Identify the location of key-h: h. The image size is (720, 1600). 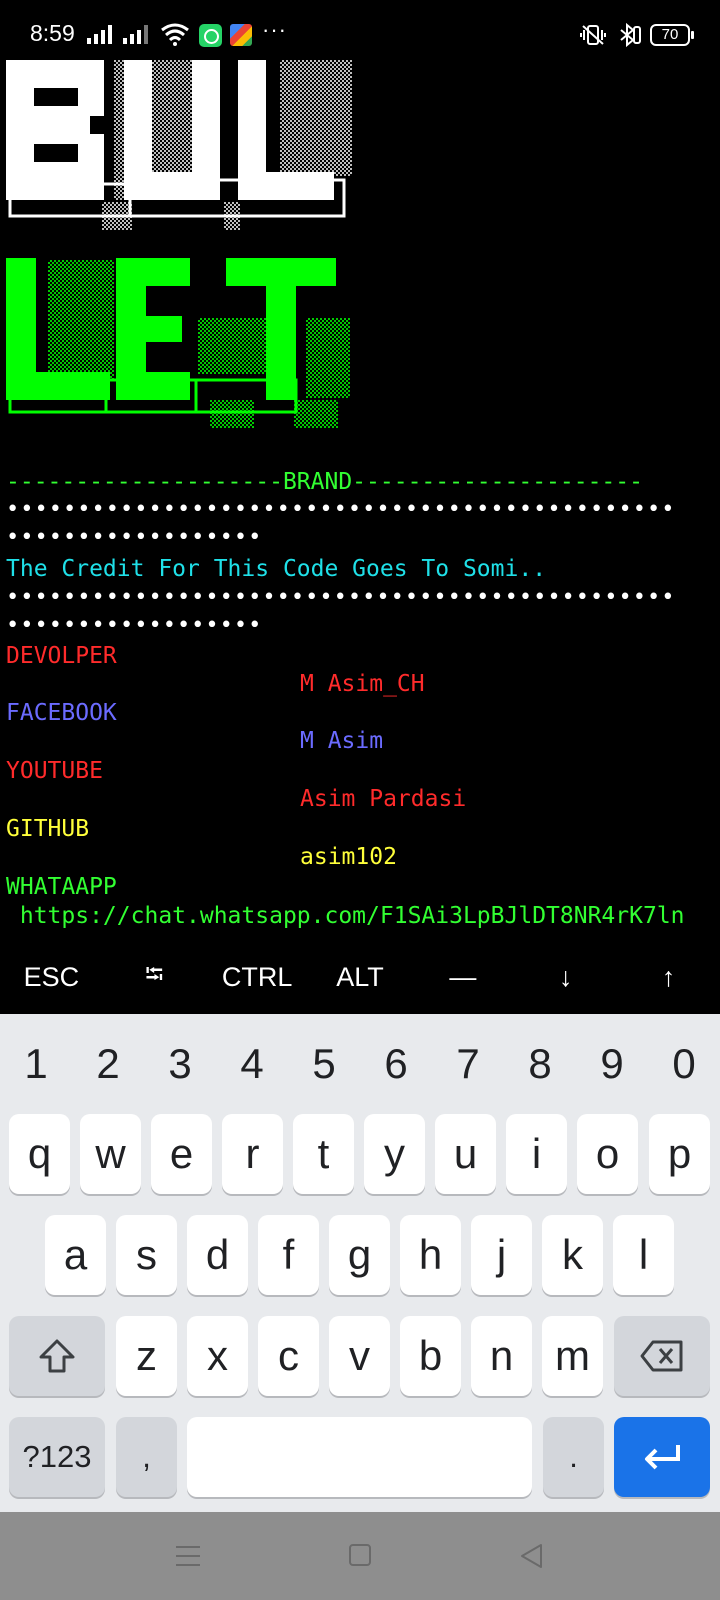
(430, 1255).